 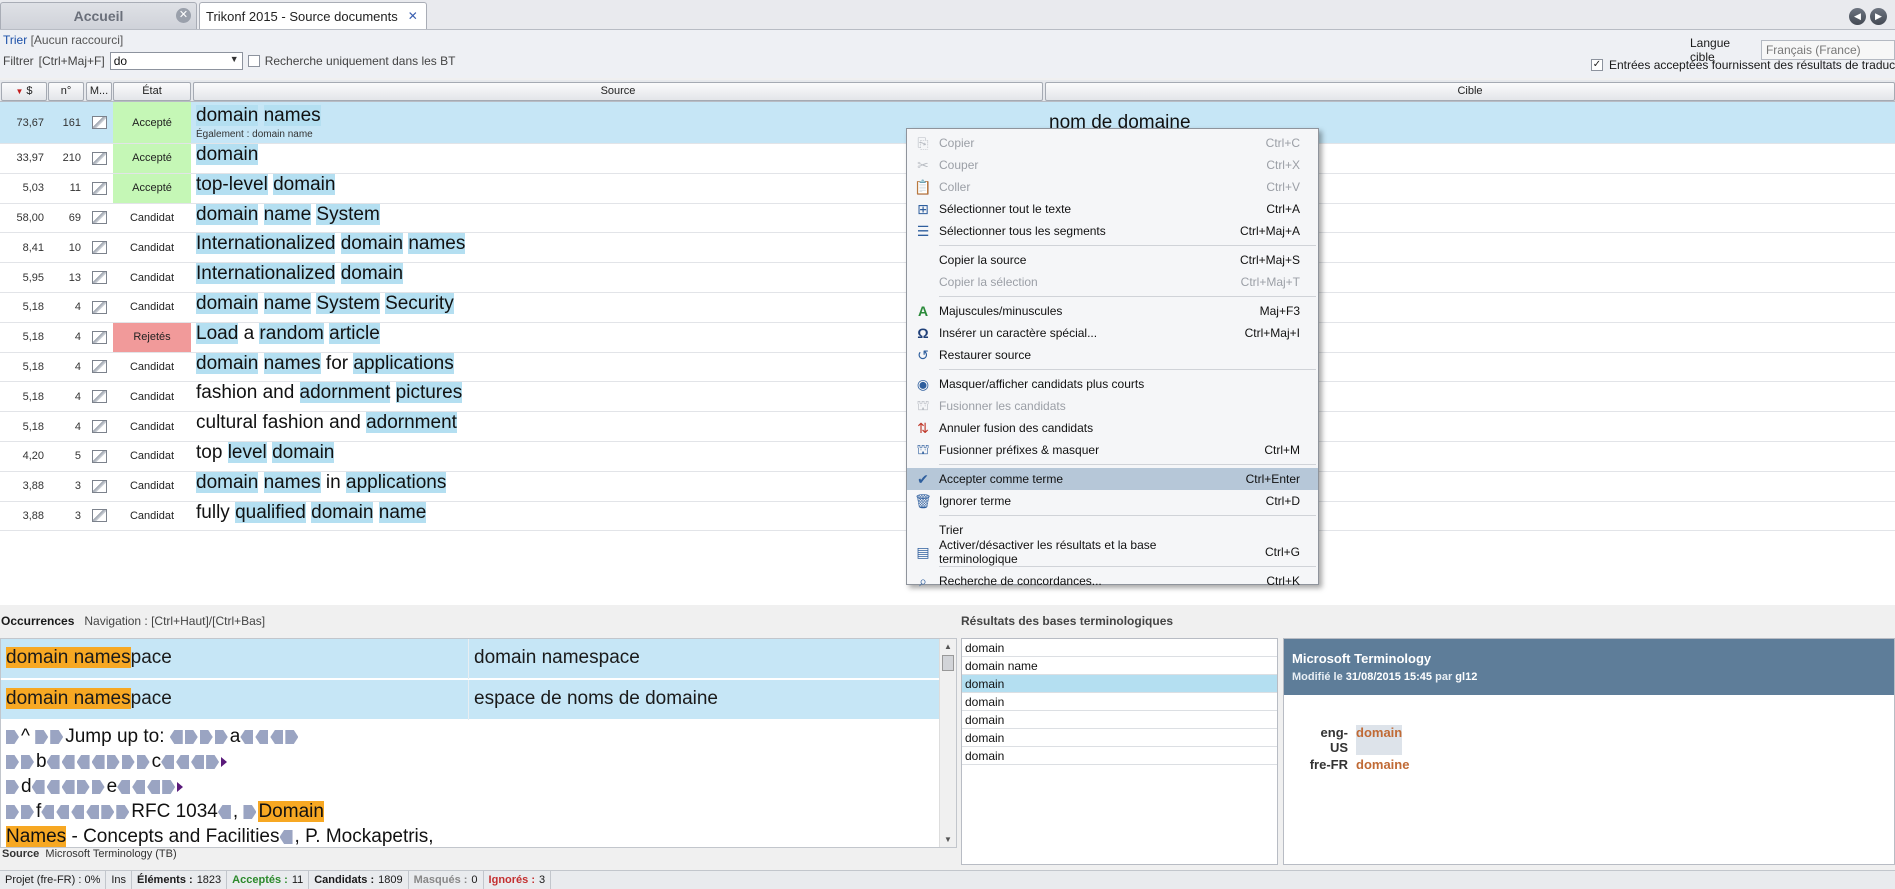 What do you see at coordinates (77, 515) in the screenshot?
I see `row-count: 3` at bounding box center [77, 515].